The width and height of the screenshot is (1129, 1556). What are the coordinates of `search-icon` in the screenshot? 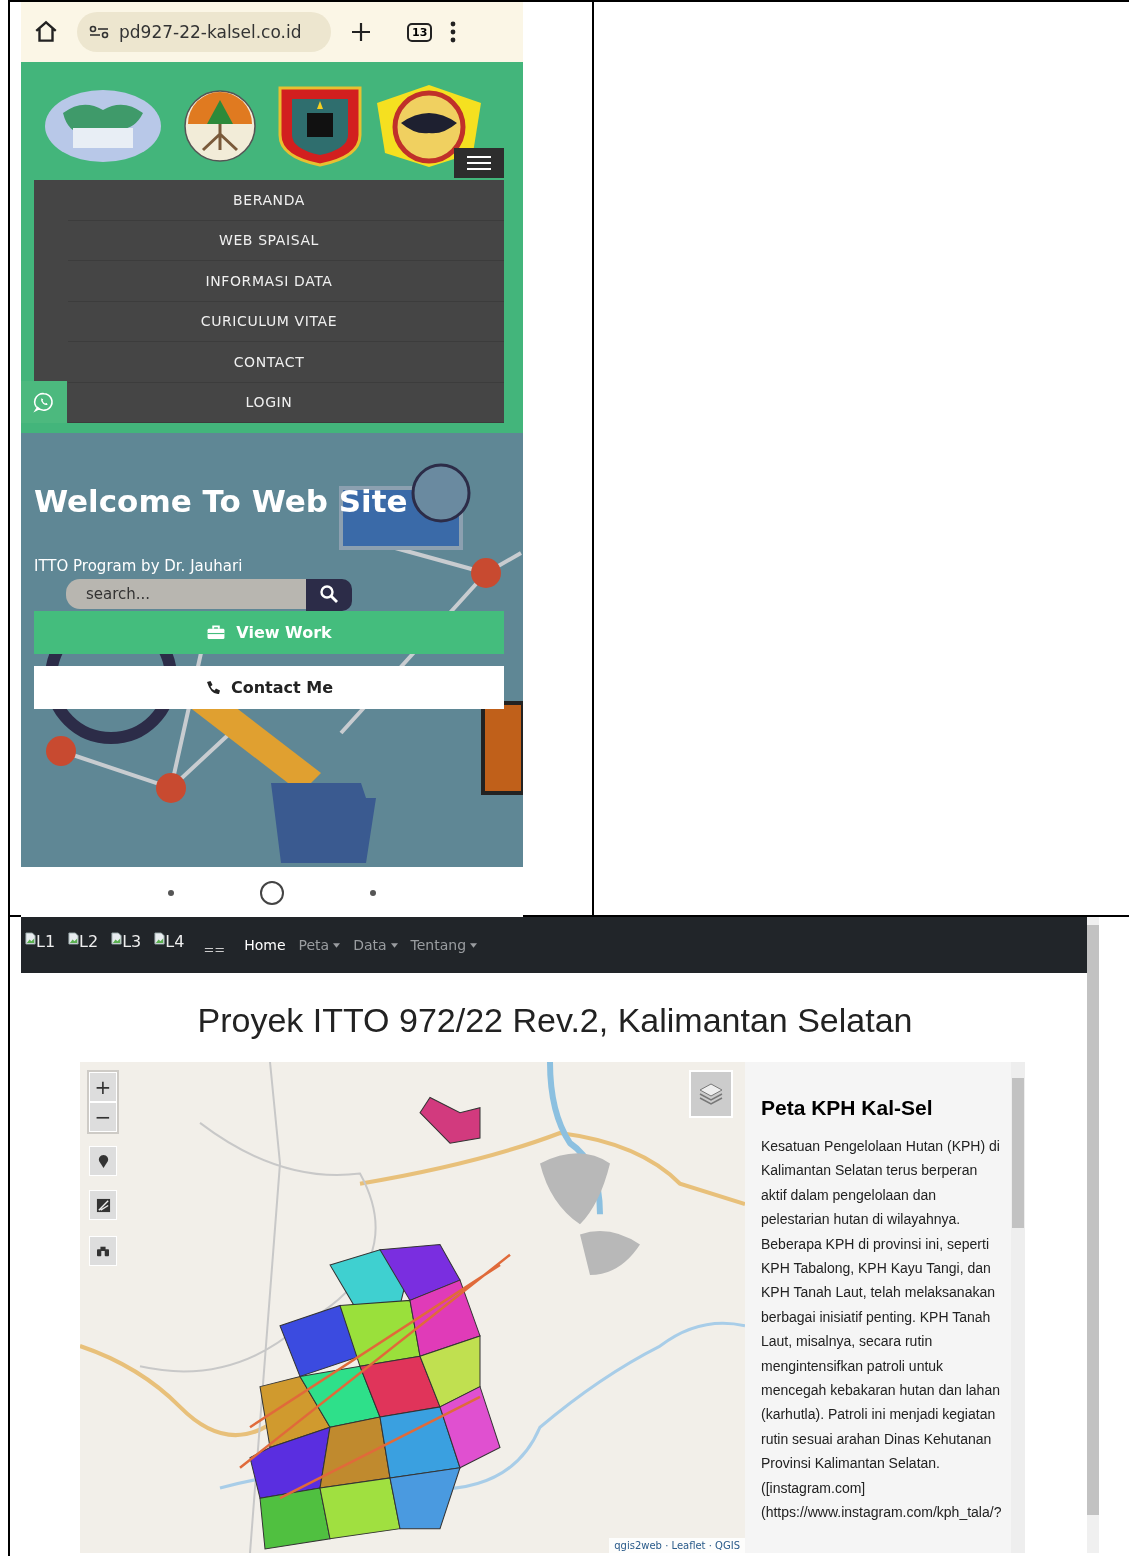 It's located at (329, 593).